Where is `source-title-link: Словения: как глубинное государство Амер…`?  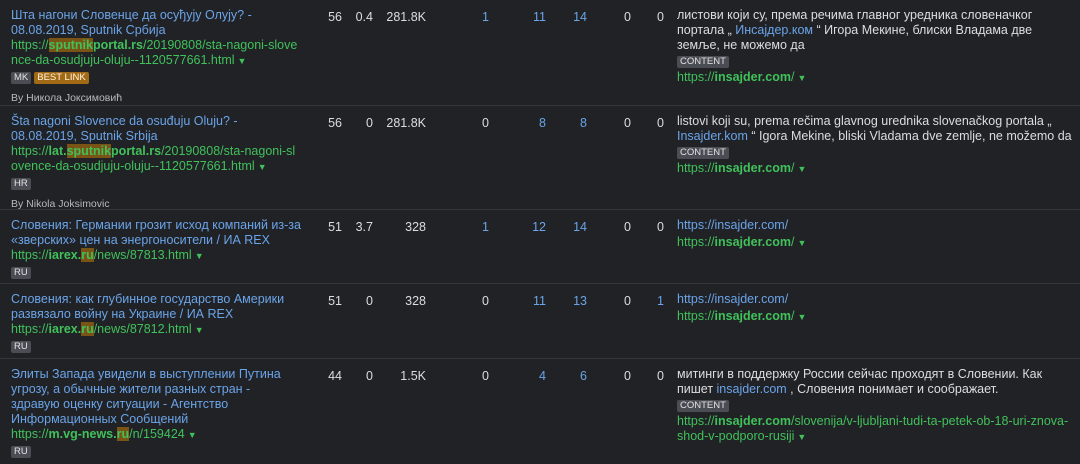 source-title-link: Словения: как глубинное государство Амер… is located at coordinates (147, 306).